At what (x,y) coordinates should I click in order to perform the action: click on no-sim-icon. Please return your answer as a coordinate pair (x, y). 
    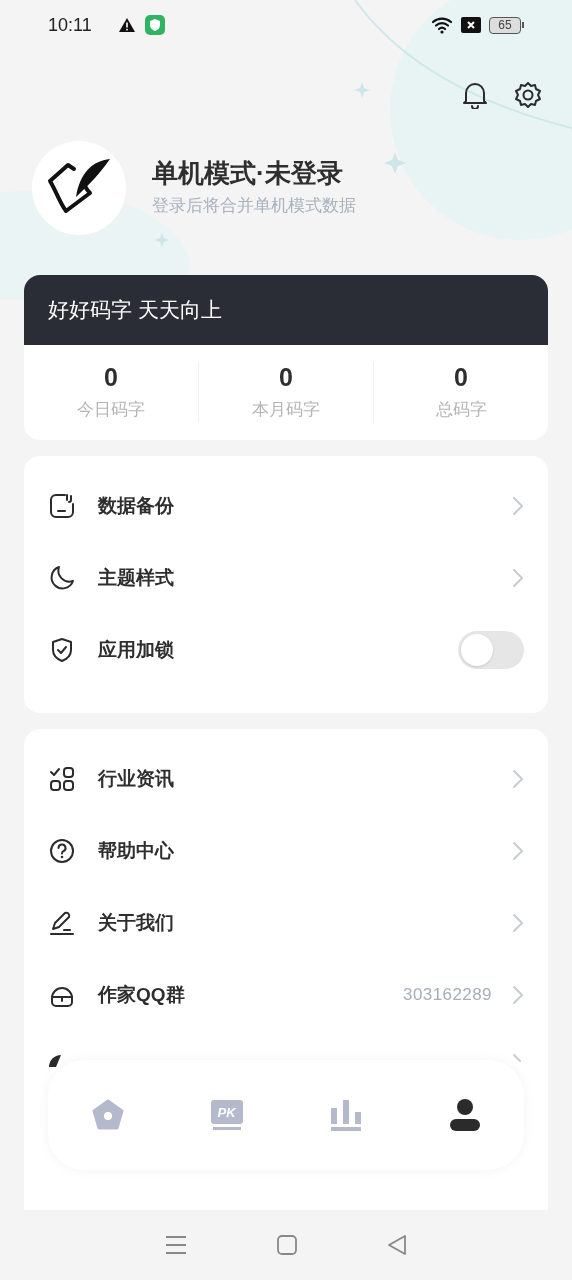
    Looking at the image, I should click on (471, 25).